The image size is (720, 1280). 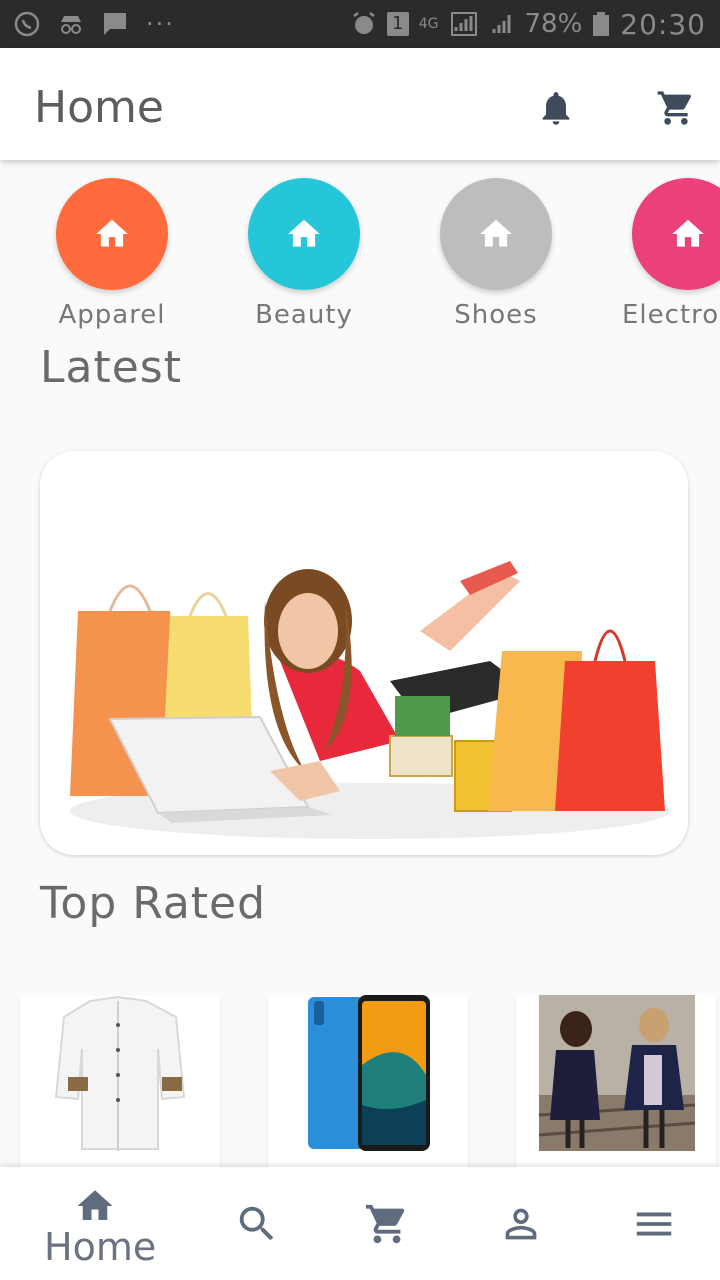 I want to click on nav-search, so click(x=260, y=1223).